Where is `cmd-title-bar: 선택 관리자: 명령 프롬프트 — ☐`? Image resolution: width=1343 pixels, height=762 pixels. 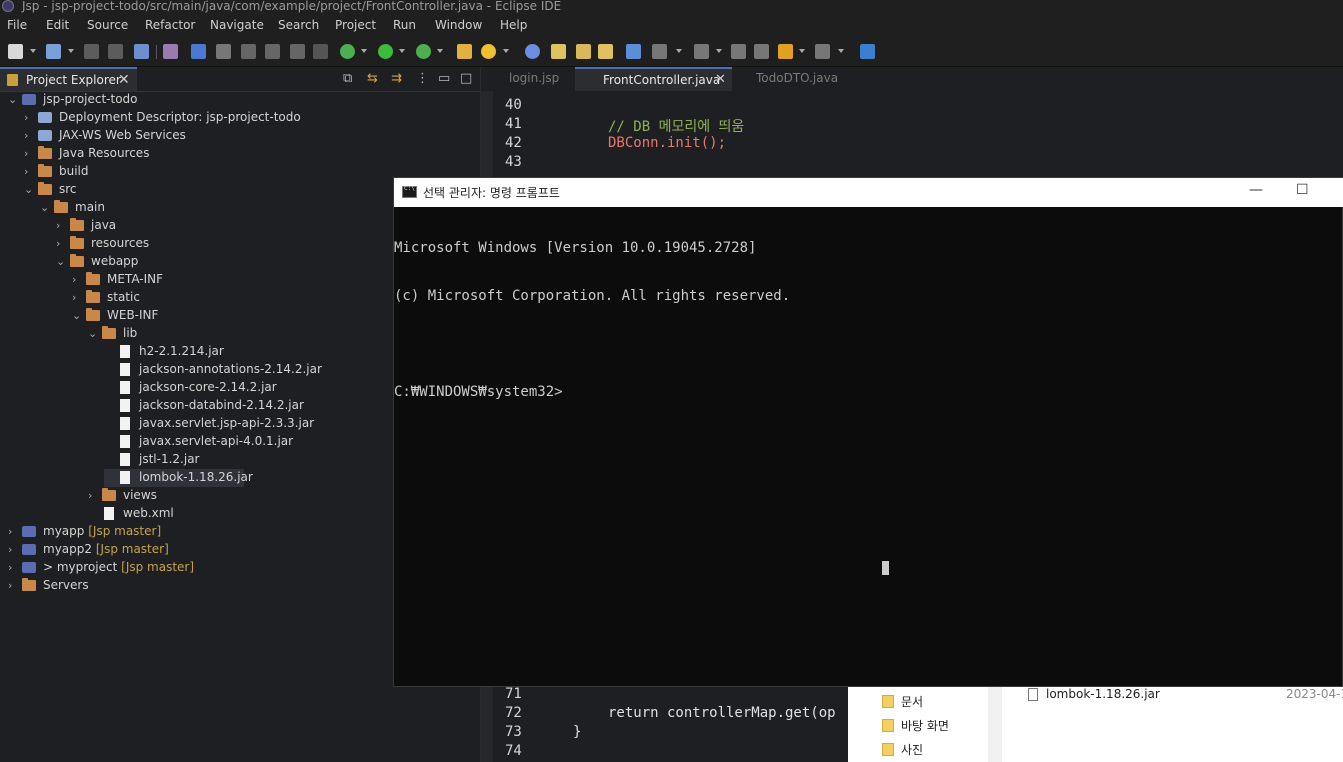 cmd-title-bar: 선택 관리자: 명령 프롬프트 — ☐ is located at coordinates (868, 192).